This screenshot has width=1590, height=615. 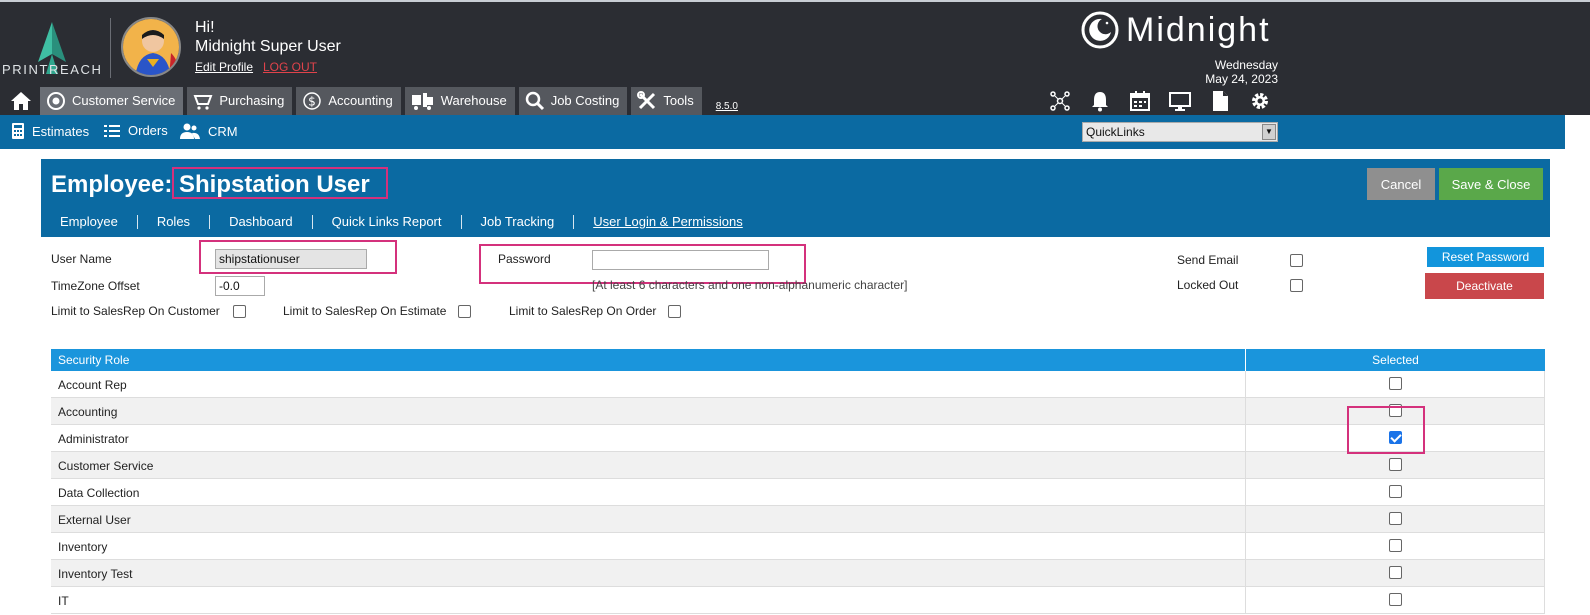 What do you see at coordinates (727, 106) in the screenshot?
I see `version-link: 8.5.0` at bounding box center [727, 106].